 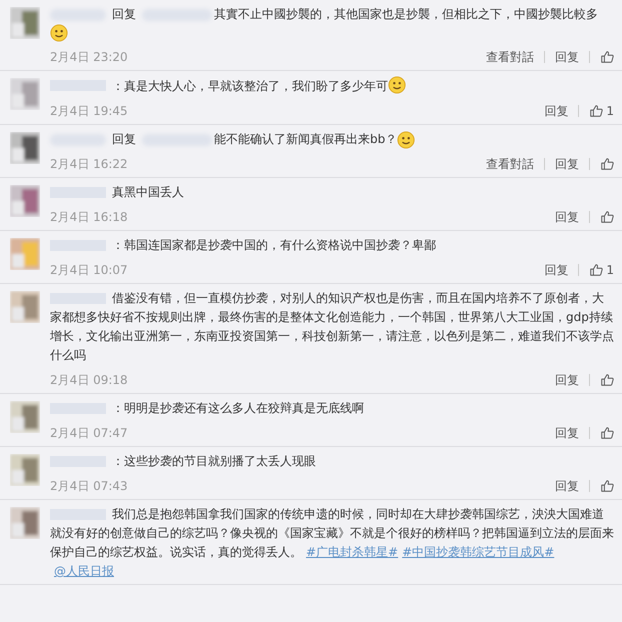 What do you see at coordinates (89, 57) in the screenshot?
I see `comment-date: 2月4日 23:20` at bounding box center [89, 57].